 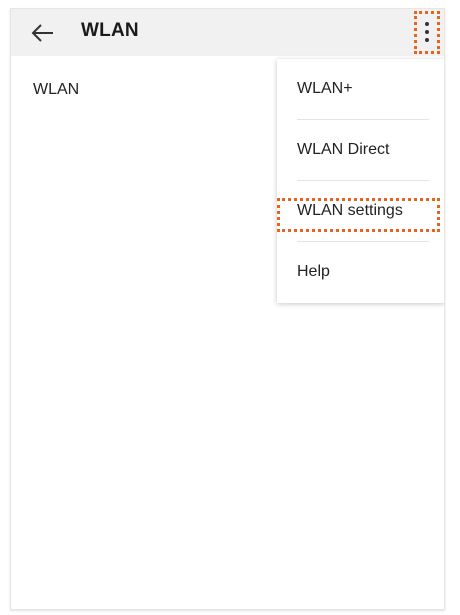 I want to click on back-button, so click(x=43, y=33).